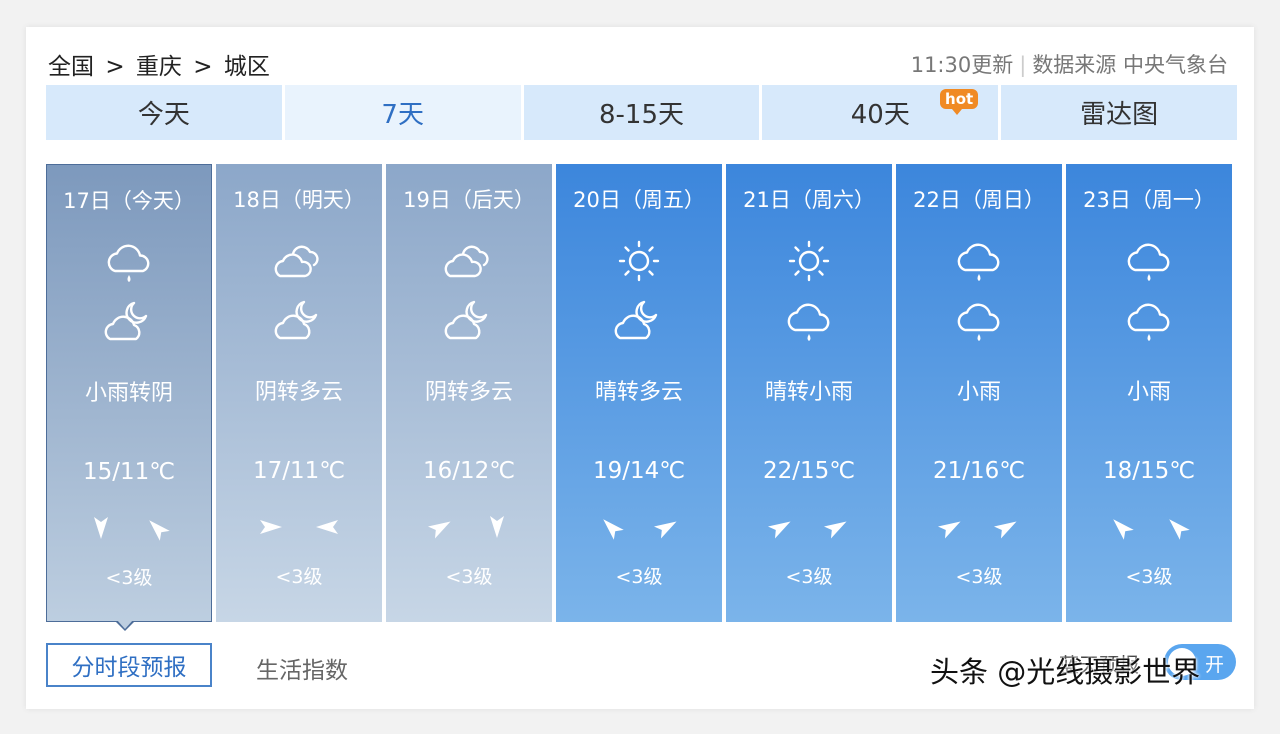  I want to click on temperature-range: 16/12℃, so click(469, 471).